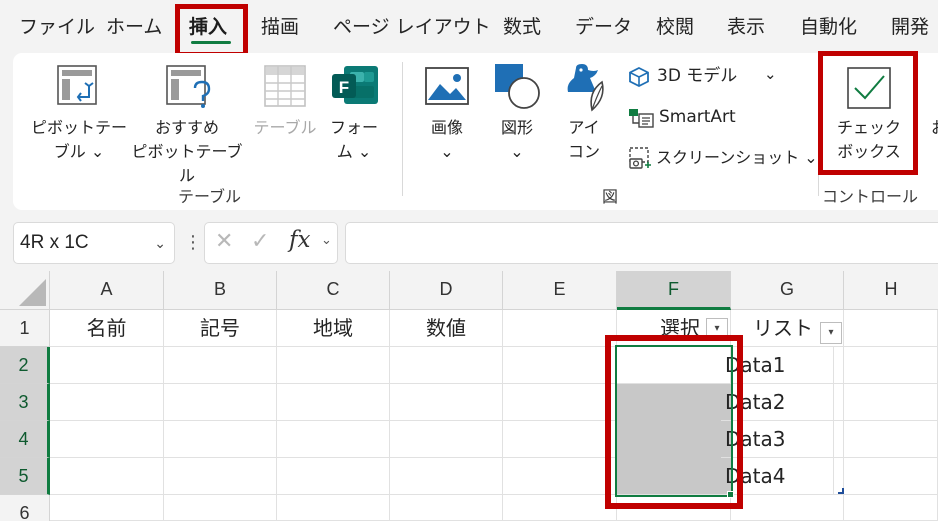  I want to click on 3d-models-button: 3D モデル, so click(697, 76).